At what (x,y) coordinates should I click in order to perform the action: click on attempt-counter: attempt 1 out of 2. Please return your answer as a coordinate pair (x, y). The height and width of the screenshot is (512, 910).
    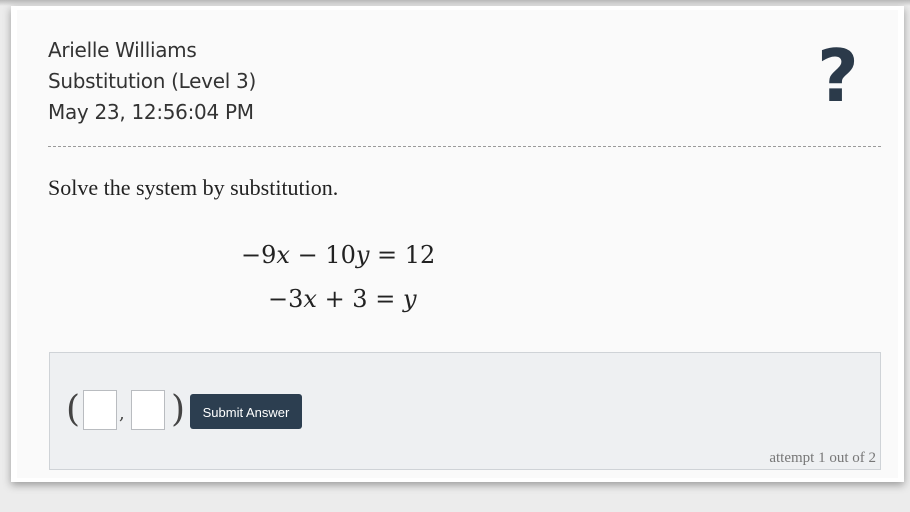
    Looking at the image, I should click on (822, 458).